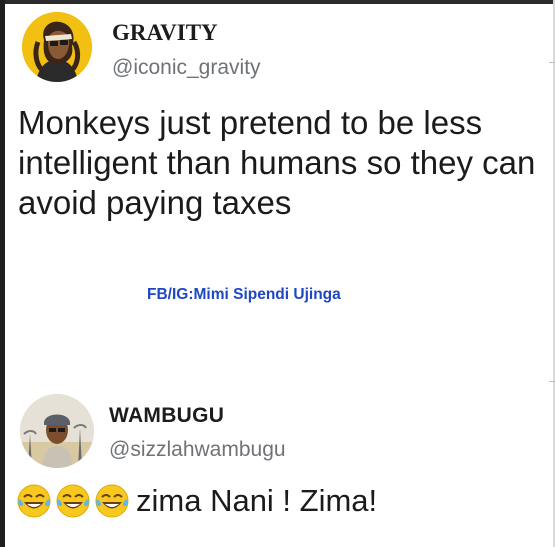 Image resolution: width=555 pixels, height=547 pixels. I want to click on tweet-text-line: zima Nani ! Zima!, so click(196, 501).